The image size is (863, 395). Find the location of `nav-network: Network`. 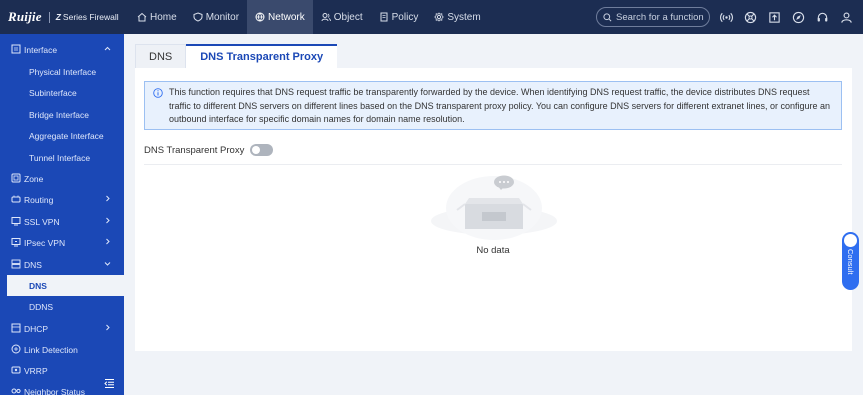

nav-network: Network is located at coordinates (280, 17).